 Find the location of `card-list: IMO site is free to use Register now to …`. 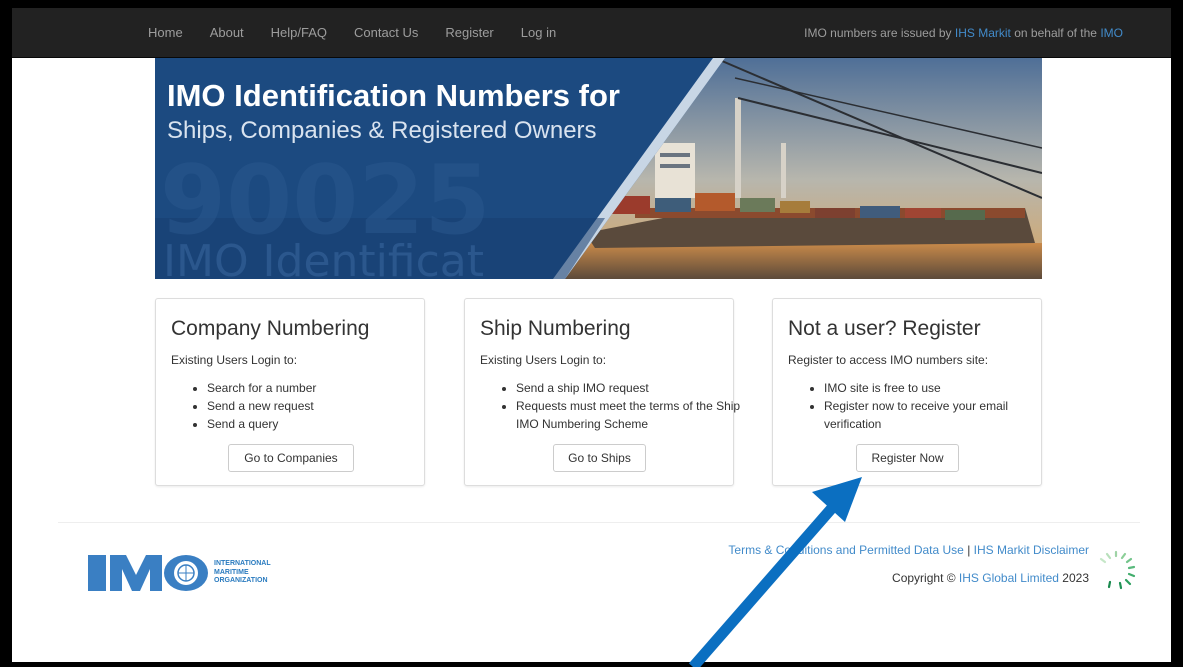

card-list: IMO site is free to use Register now to … is located at coordinates (918, 406).